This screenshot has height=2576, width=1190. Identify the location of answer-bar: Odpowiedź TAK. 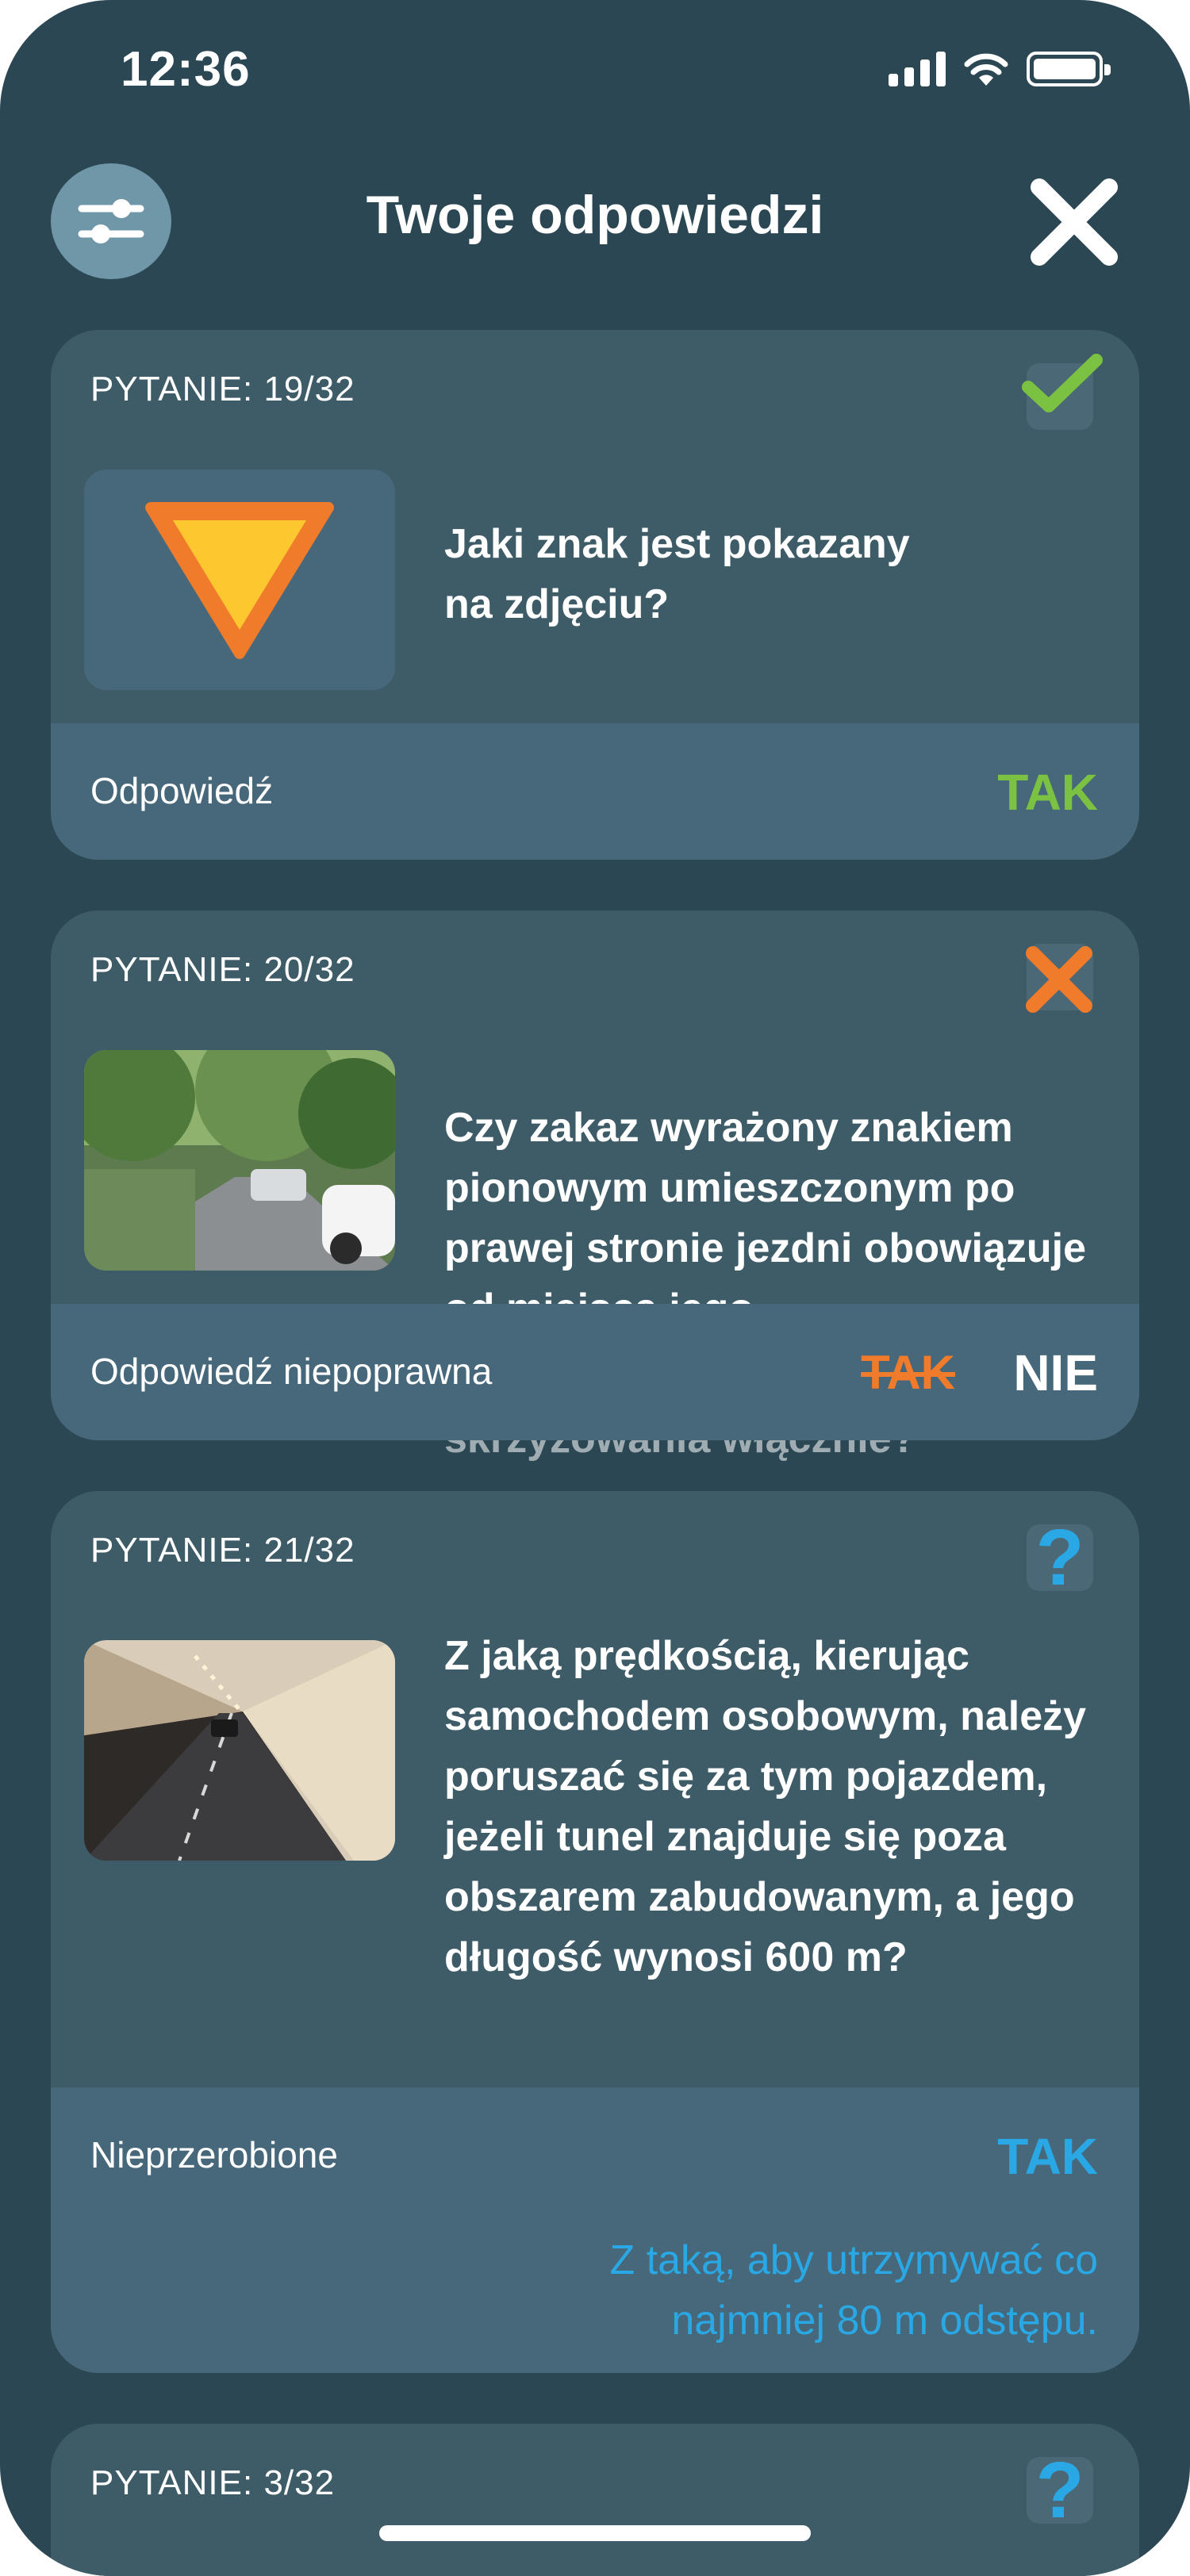
(595, 791).